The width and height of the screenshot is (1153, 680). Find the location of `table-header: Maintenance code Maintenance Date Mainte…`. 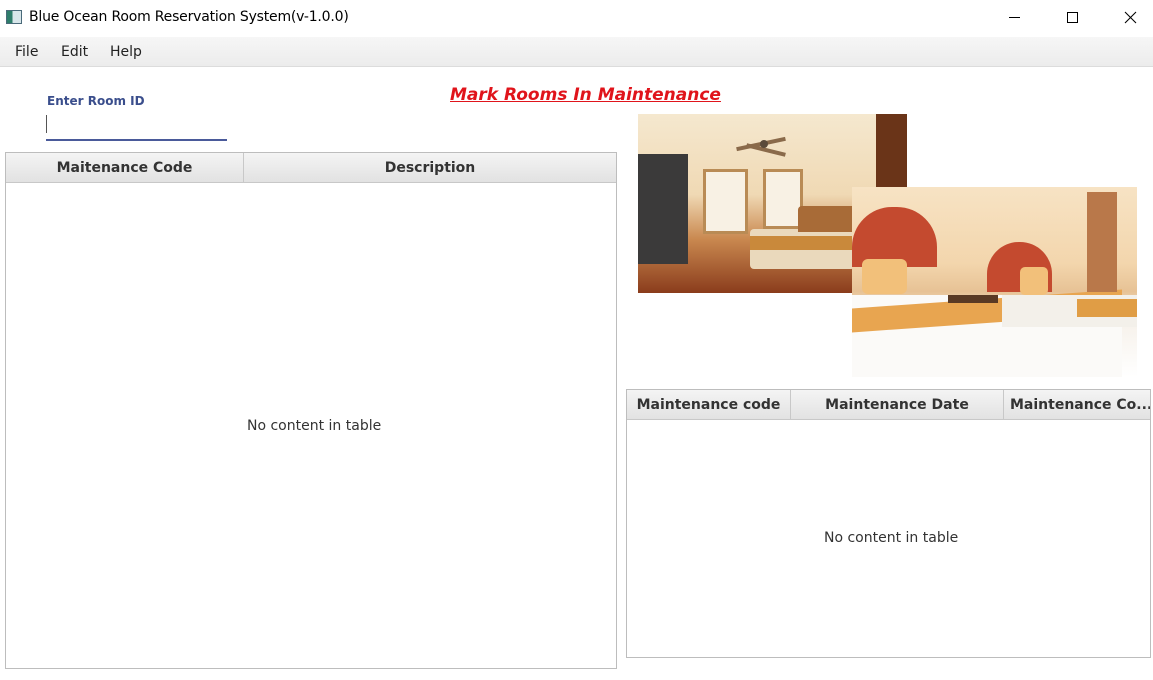

table-header: Maintenance code Maintenance Date Mainte… is located at coordinates (888, 405).